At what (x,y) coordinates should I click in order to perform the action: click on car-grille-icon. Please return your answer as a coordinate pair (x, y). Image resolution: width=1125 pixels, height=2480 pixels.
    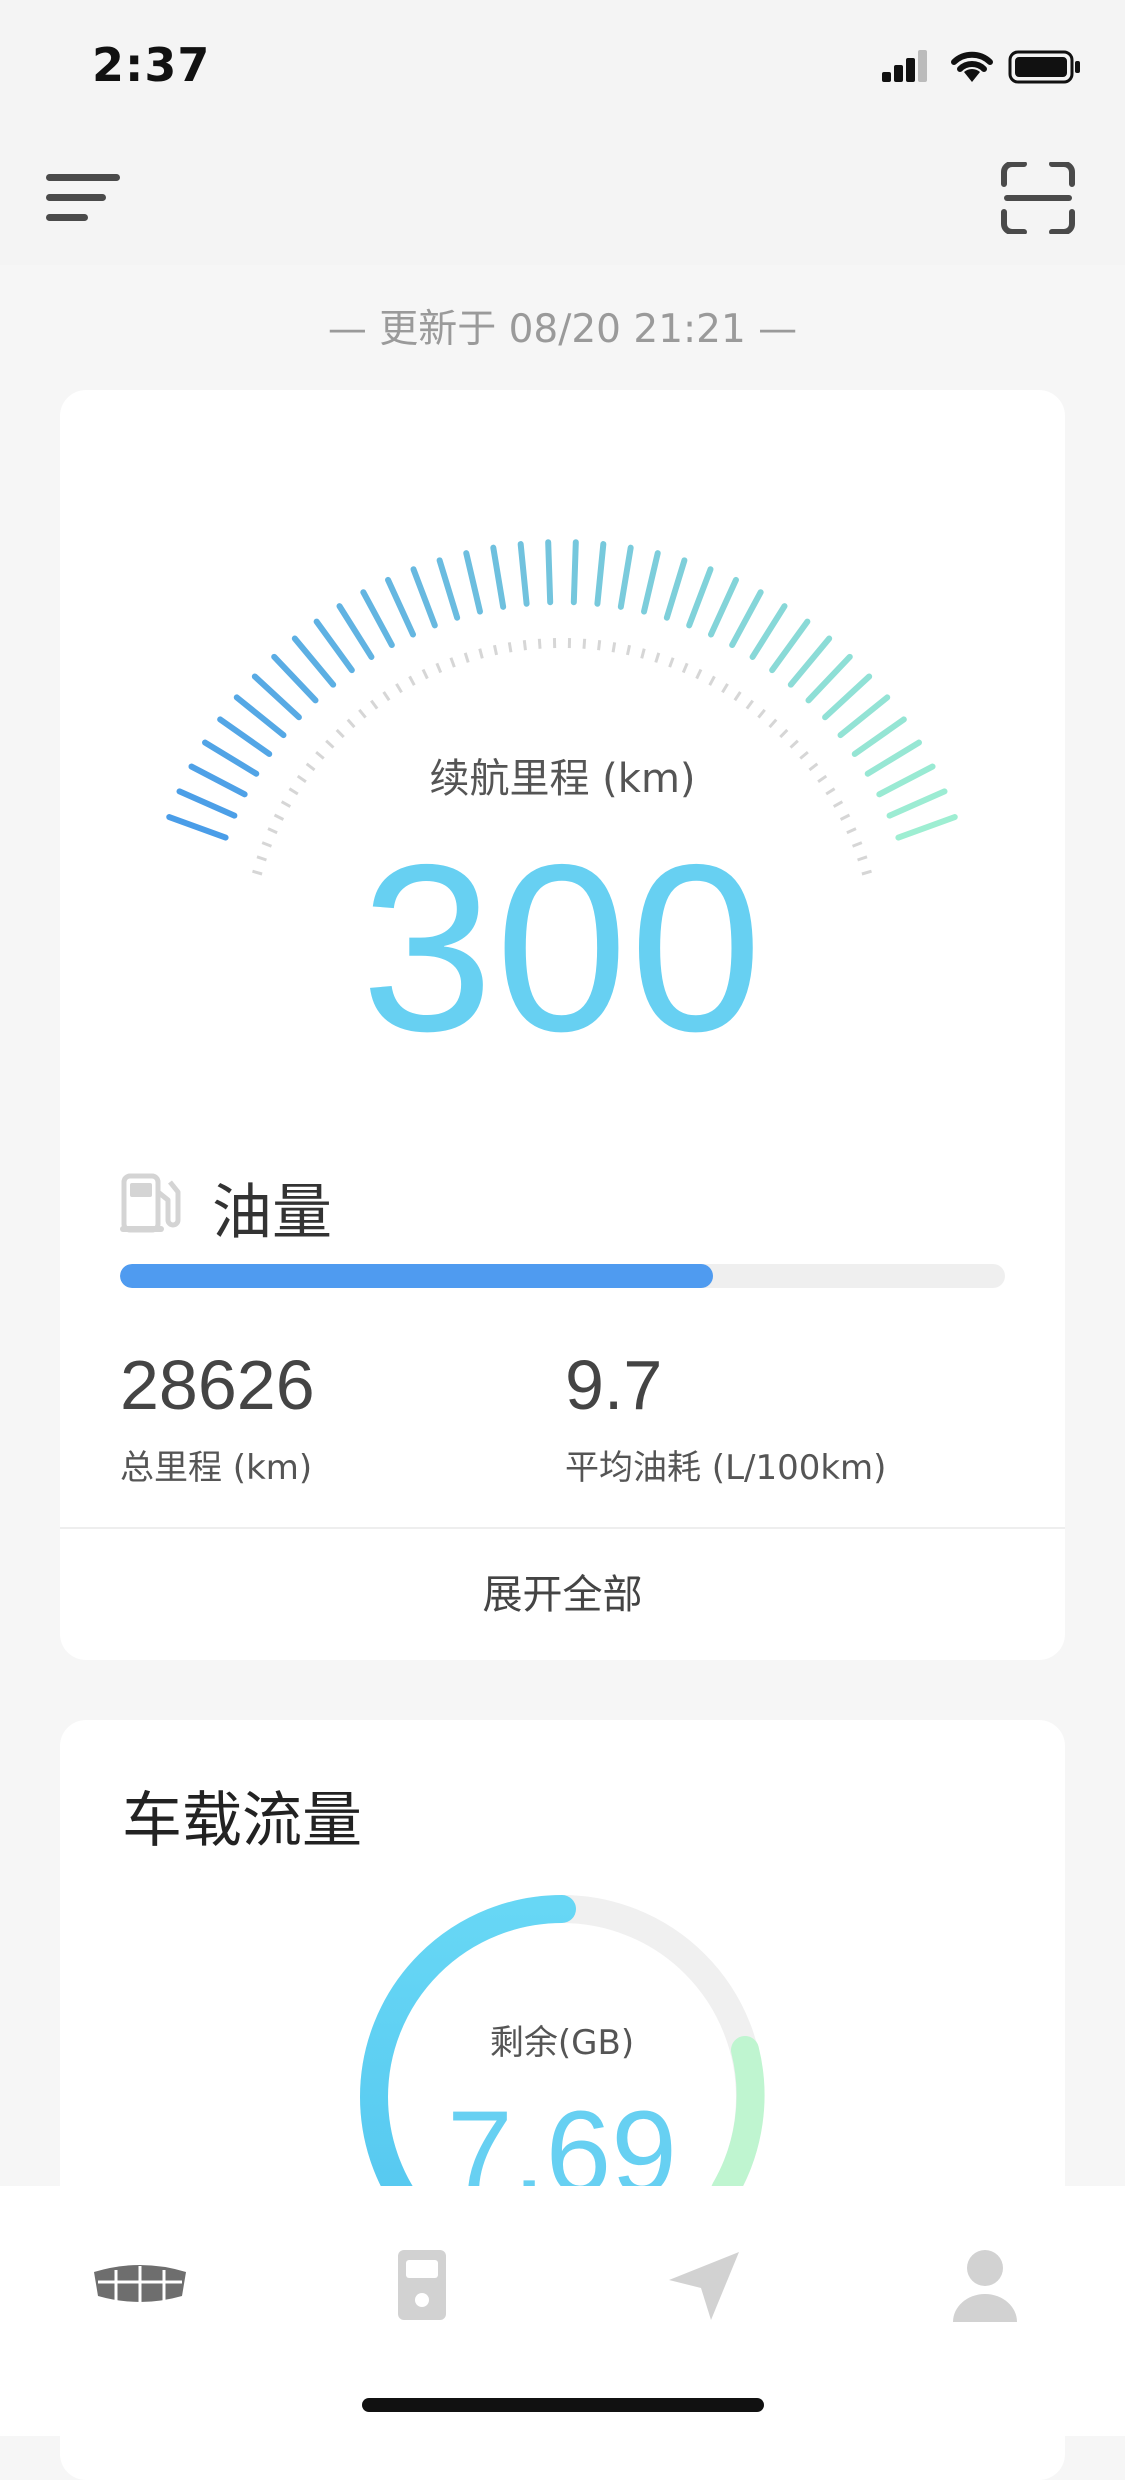
    Looking at the image, I should click on (140, 2286).